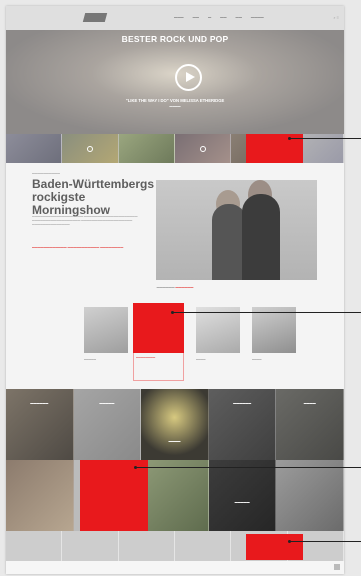  I want to click on support-line: ▬▬▬▬▬▬ ▬▬▬▬▬▬, so click(175, 287).